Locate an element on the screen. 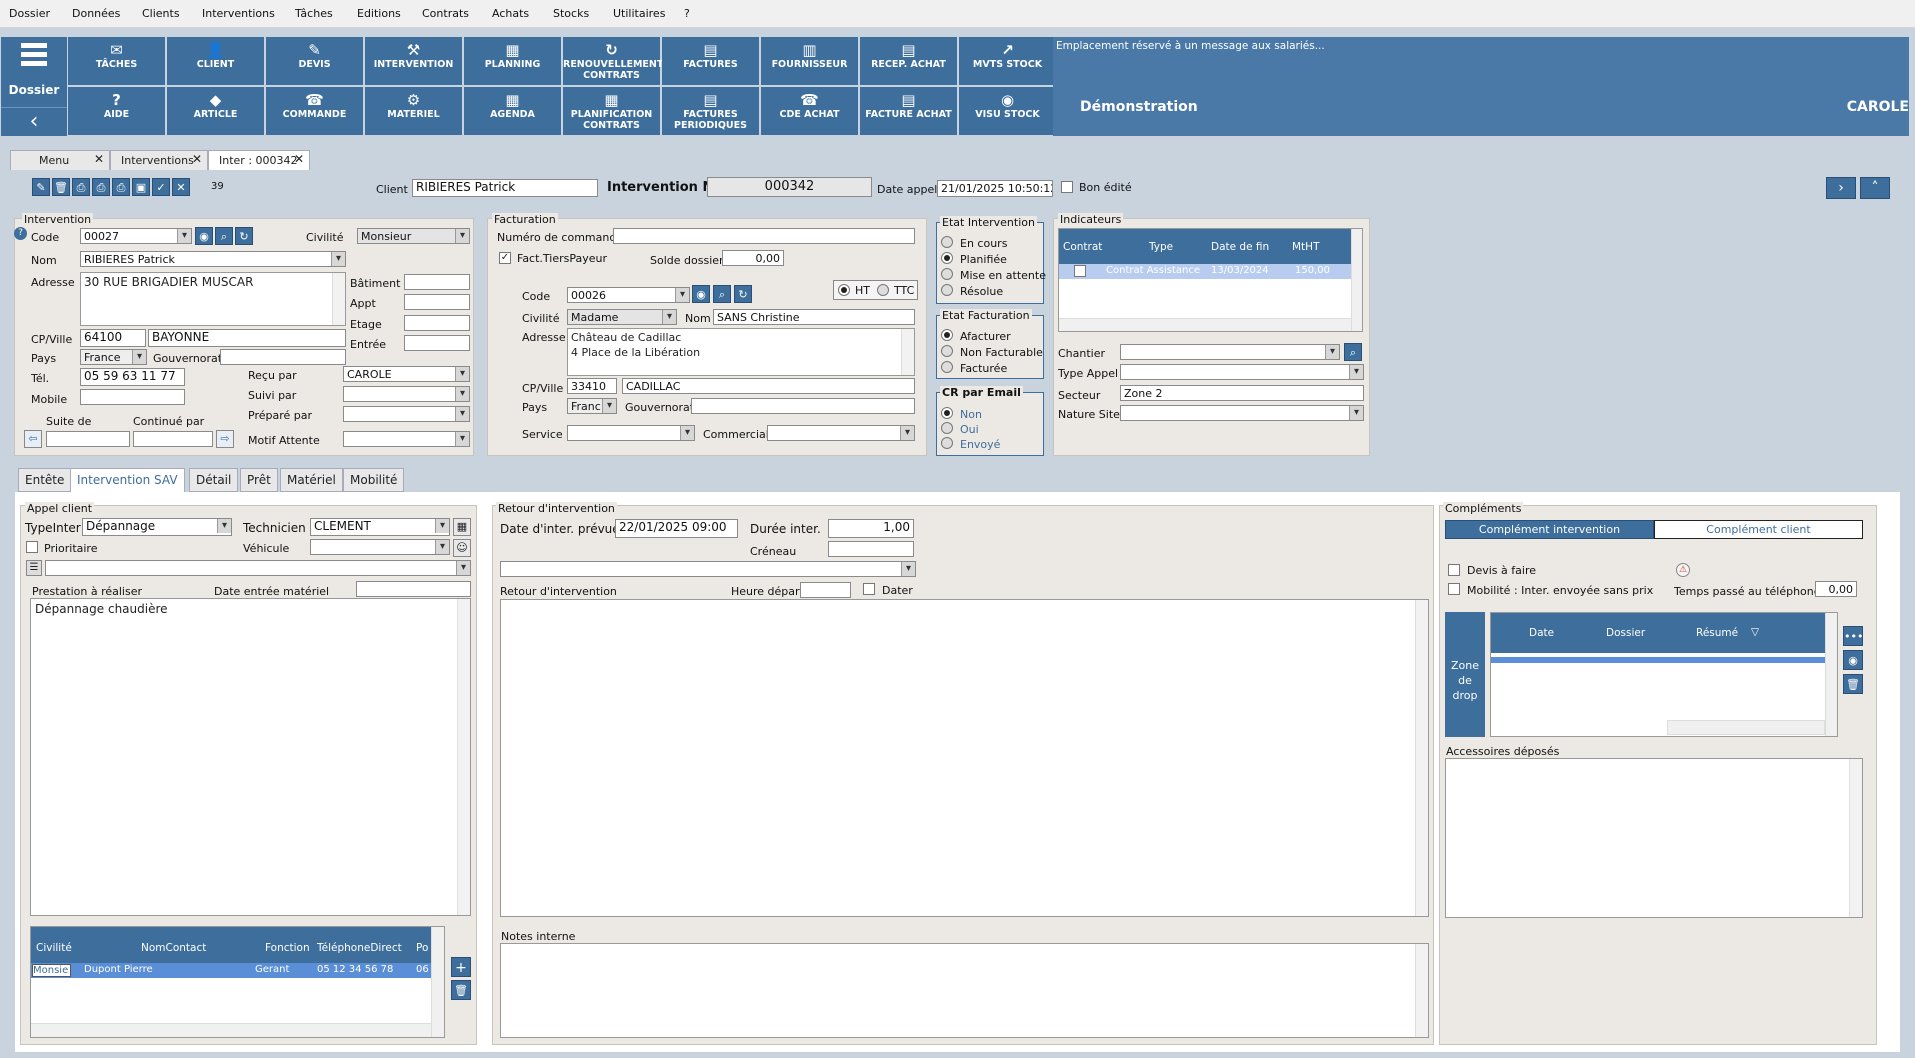  tab-menu: Menu ✕ is located at coordinates (60, 160).